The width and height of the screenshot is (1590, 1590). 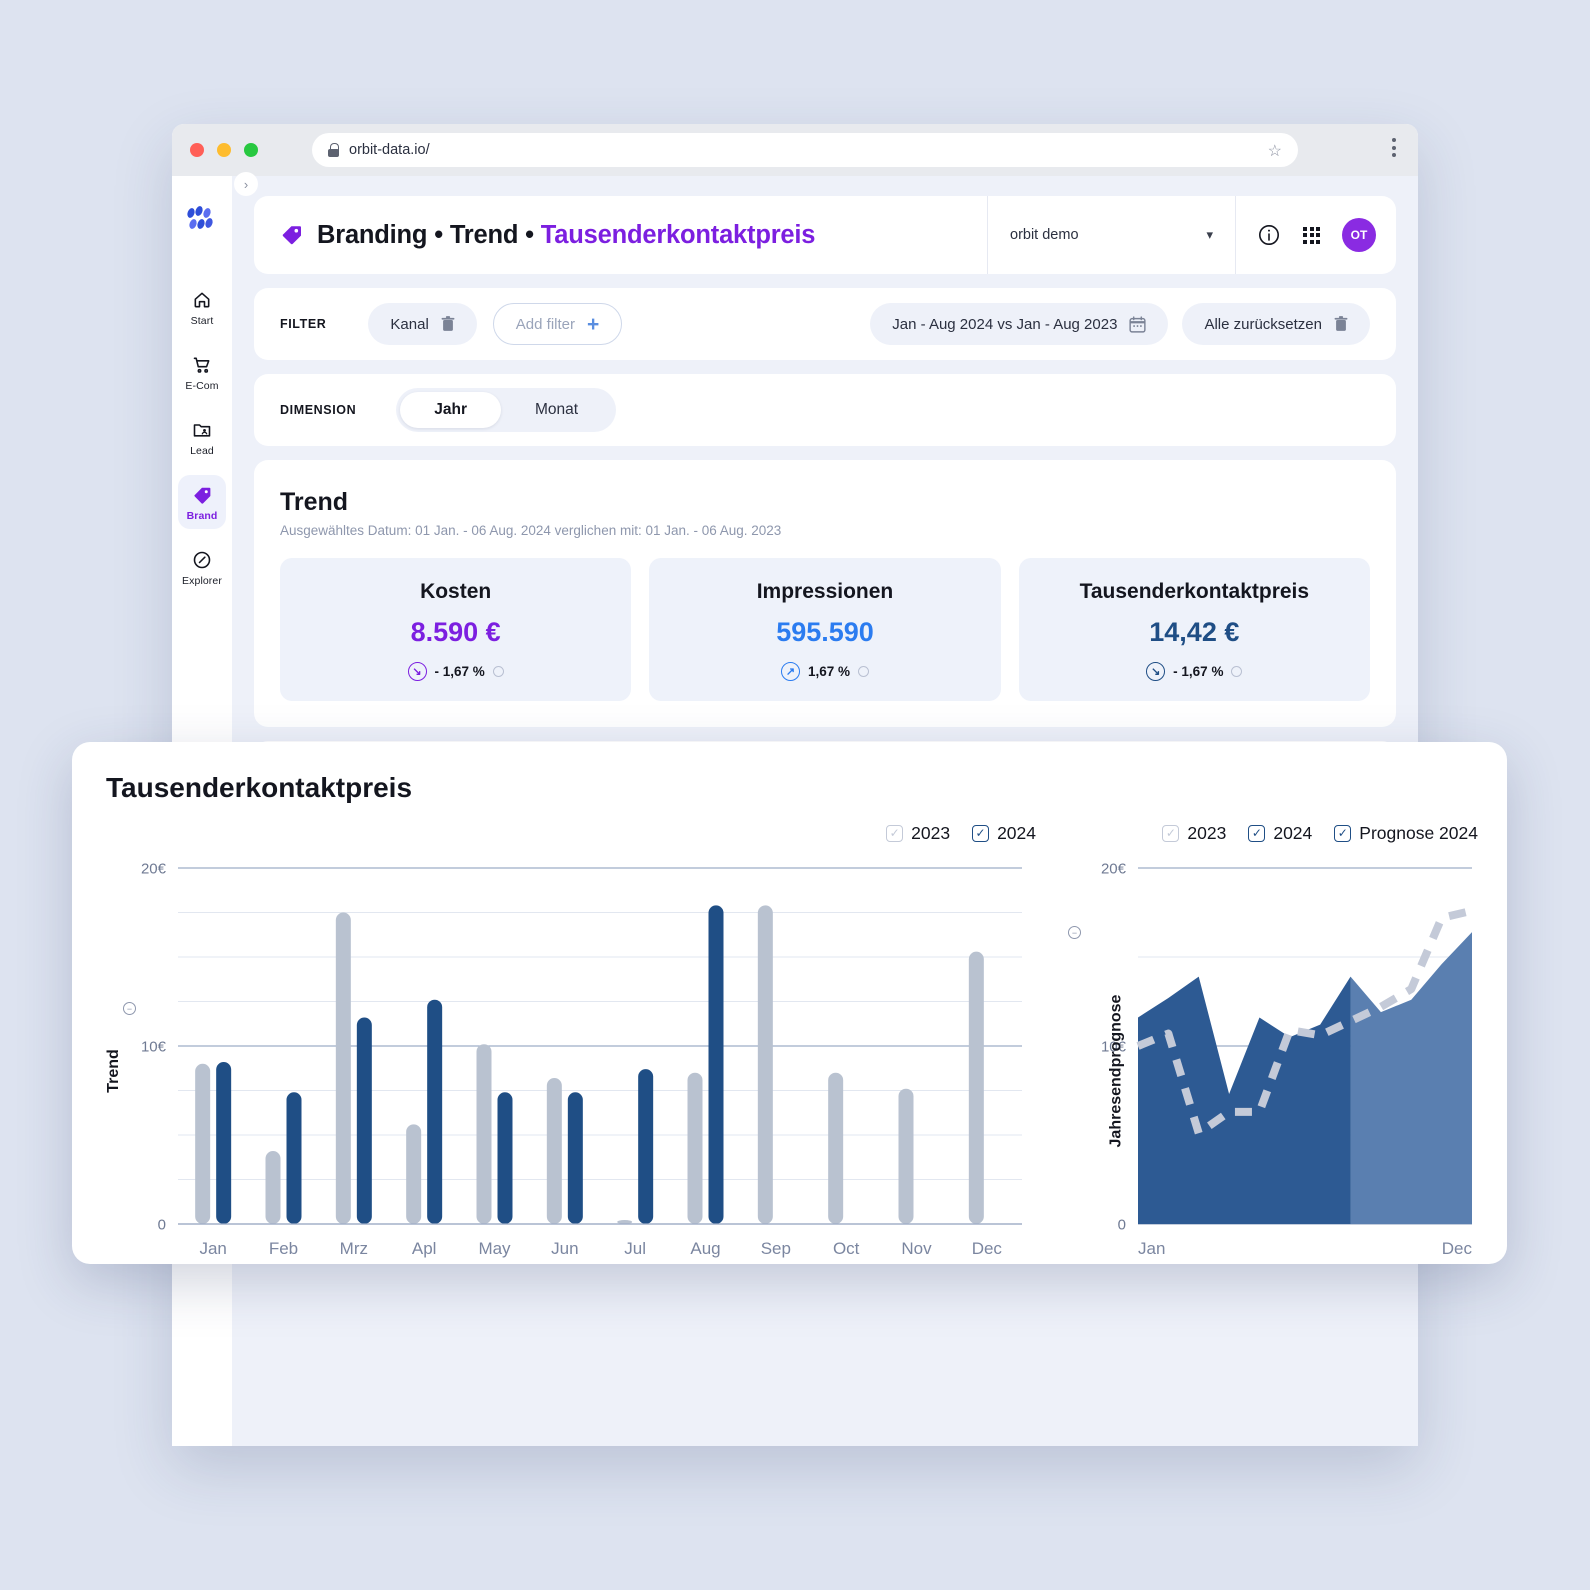 I want to click on filter-chip-kanal: Kanal, so click(x=422, y=324).